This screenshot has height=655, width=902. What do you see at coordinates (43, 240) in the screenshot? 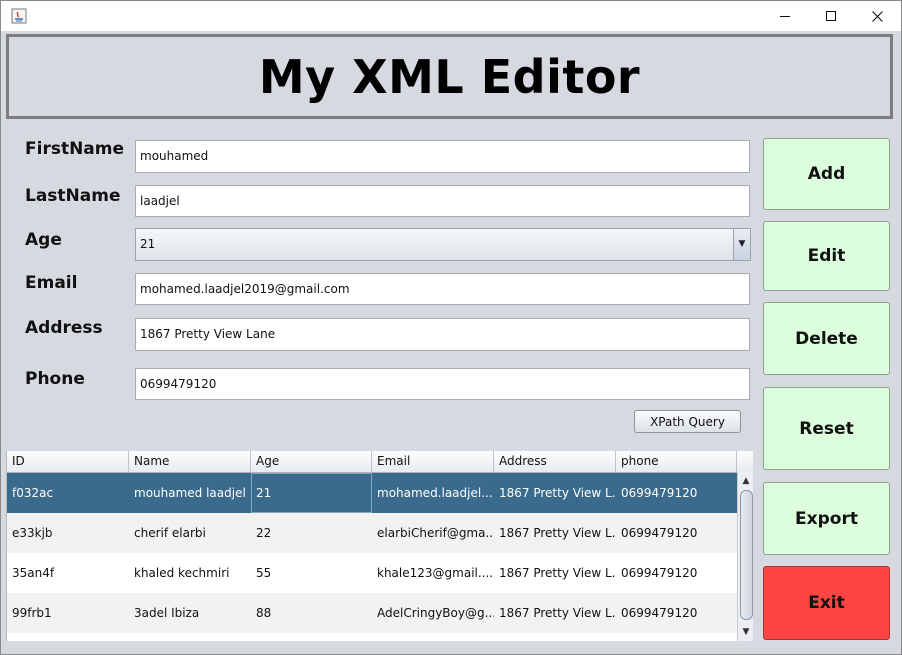
I see `age-label: Age` at bounding box center [43, 240].